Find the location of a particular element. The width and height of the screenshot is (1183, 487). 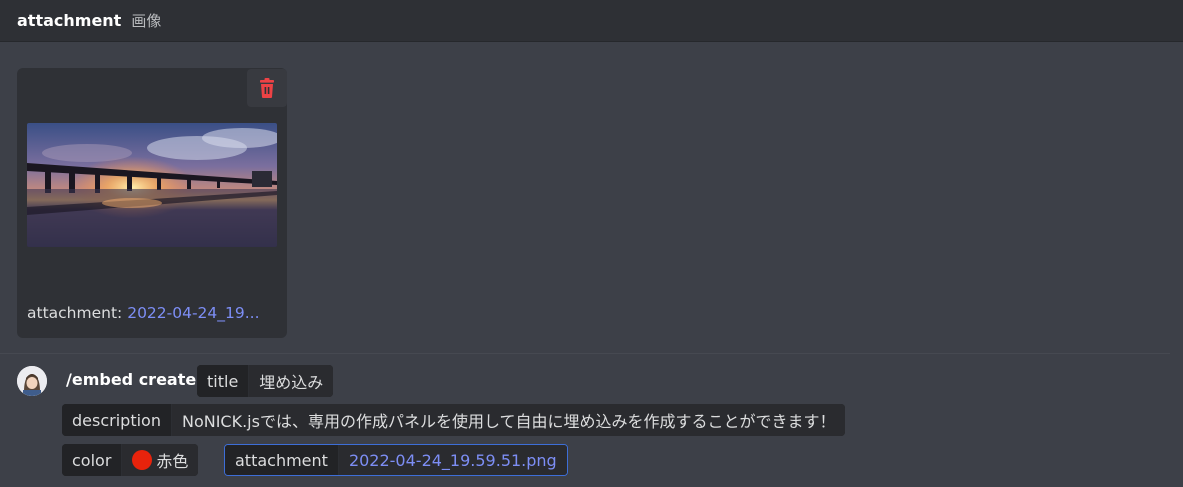

option-color: color 赤色 is located at coordinates (130, 460).